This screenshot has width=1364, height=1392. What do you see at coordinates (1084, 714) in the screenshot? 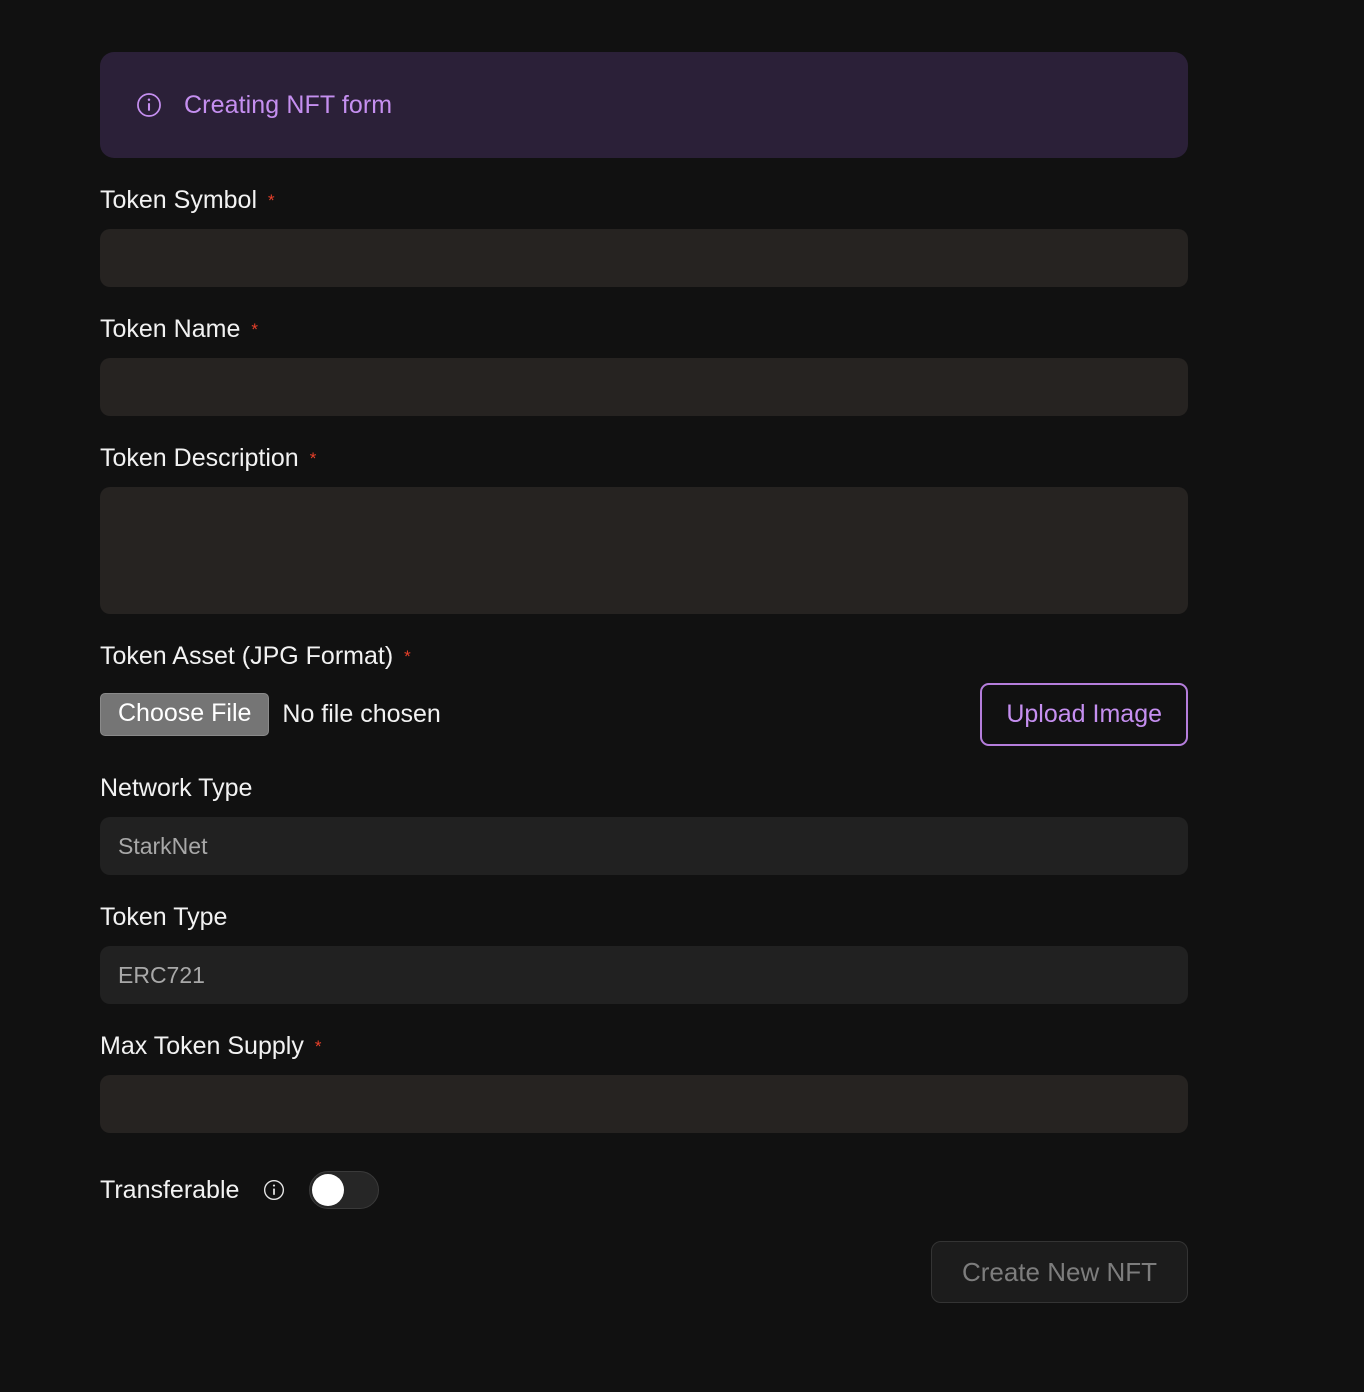
I see `upload-image-button: Upload Image` at bounding box center [1084, 714].